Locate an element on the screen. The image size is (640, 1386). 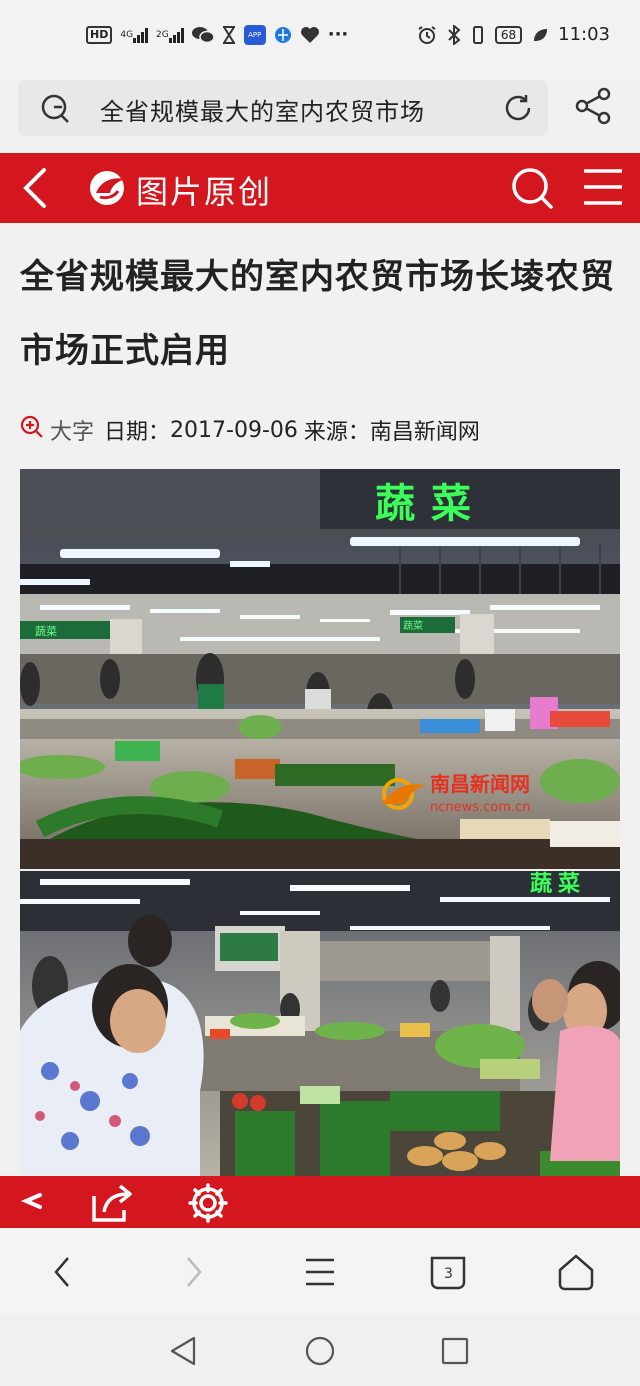
font-size-toggle: 大字 is located at coordinates (72, 430).